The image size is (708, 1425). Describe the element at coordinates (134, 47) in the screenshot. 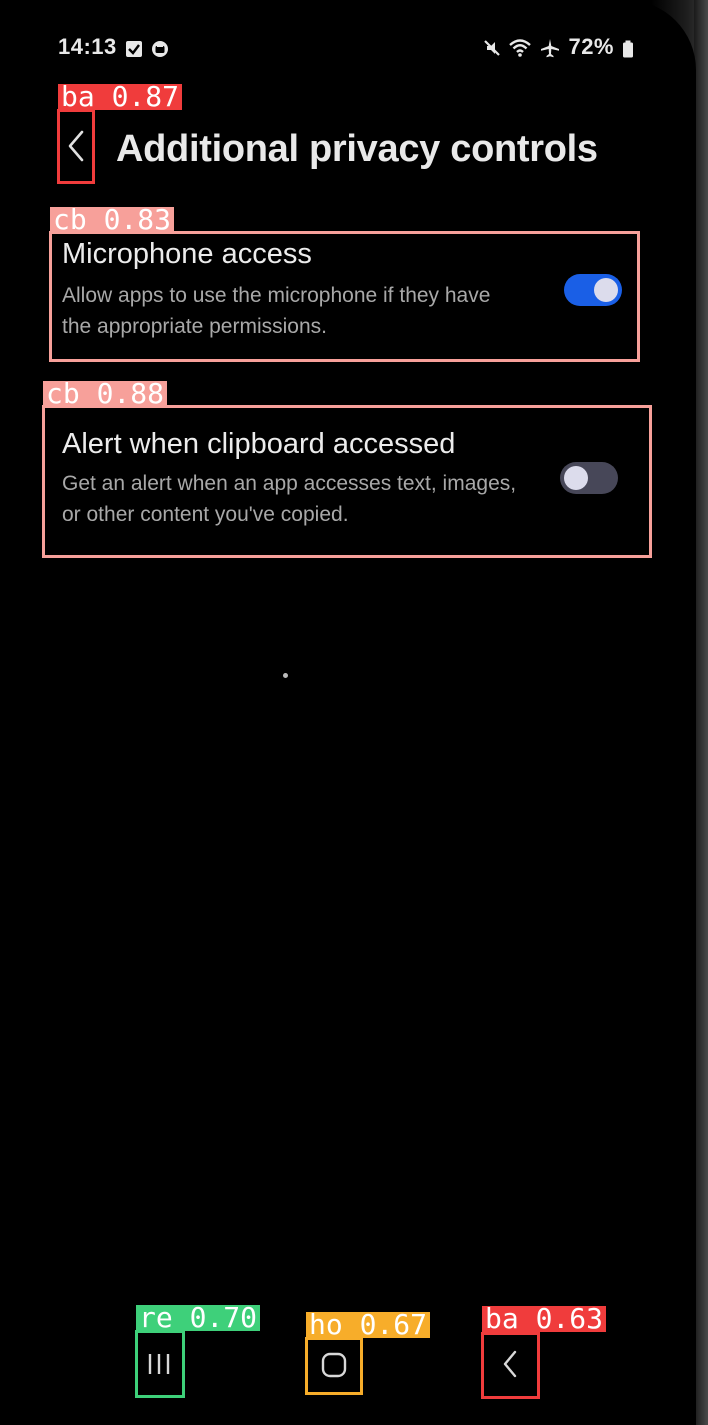

I see `checkbox-notification-icon` at that location.